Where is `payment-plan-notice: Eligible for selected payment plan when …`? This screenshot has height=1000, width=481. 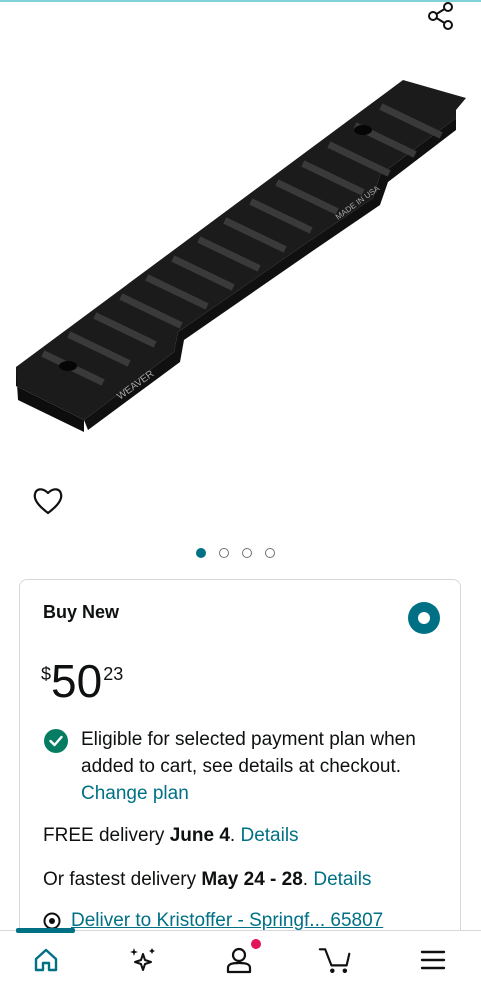 payment-plan-notice: Eligible for selected payment plan when … is located at coordinates (244, 766).